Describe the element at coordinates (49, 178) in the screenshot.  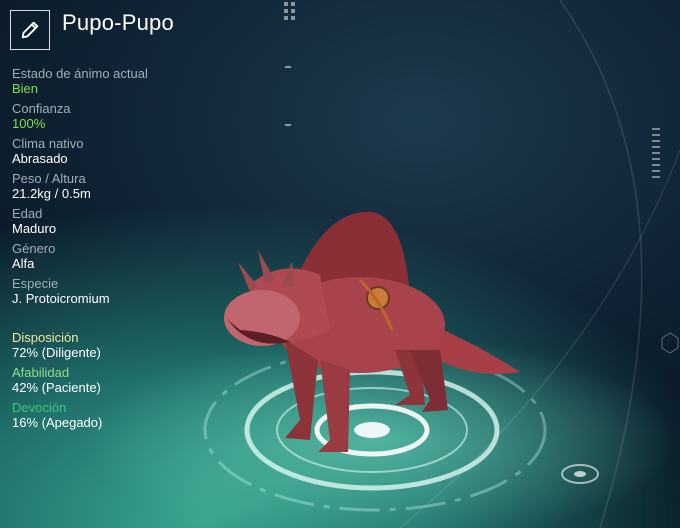
I see `stat-label: Peso / Altura` at that location.